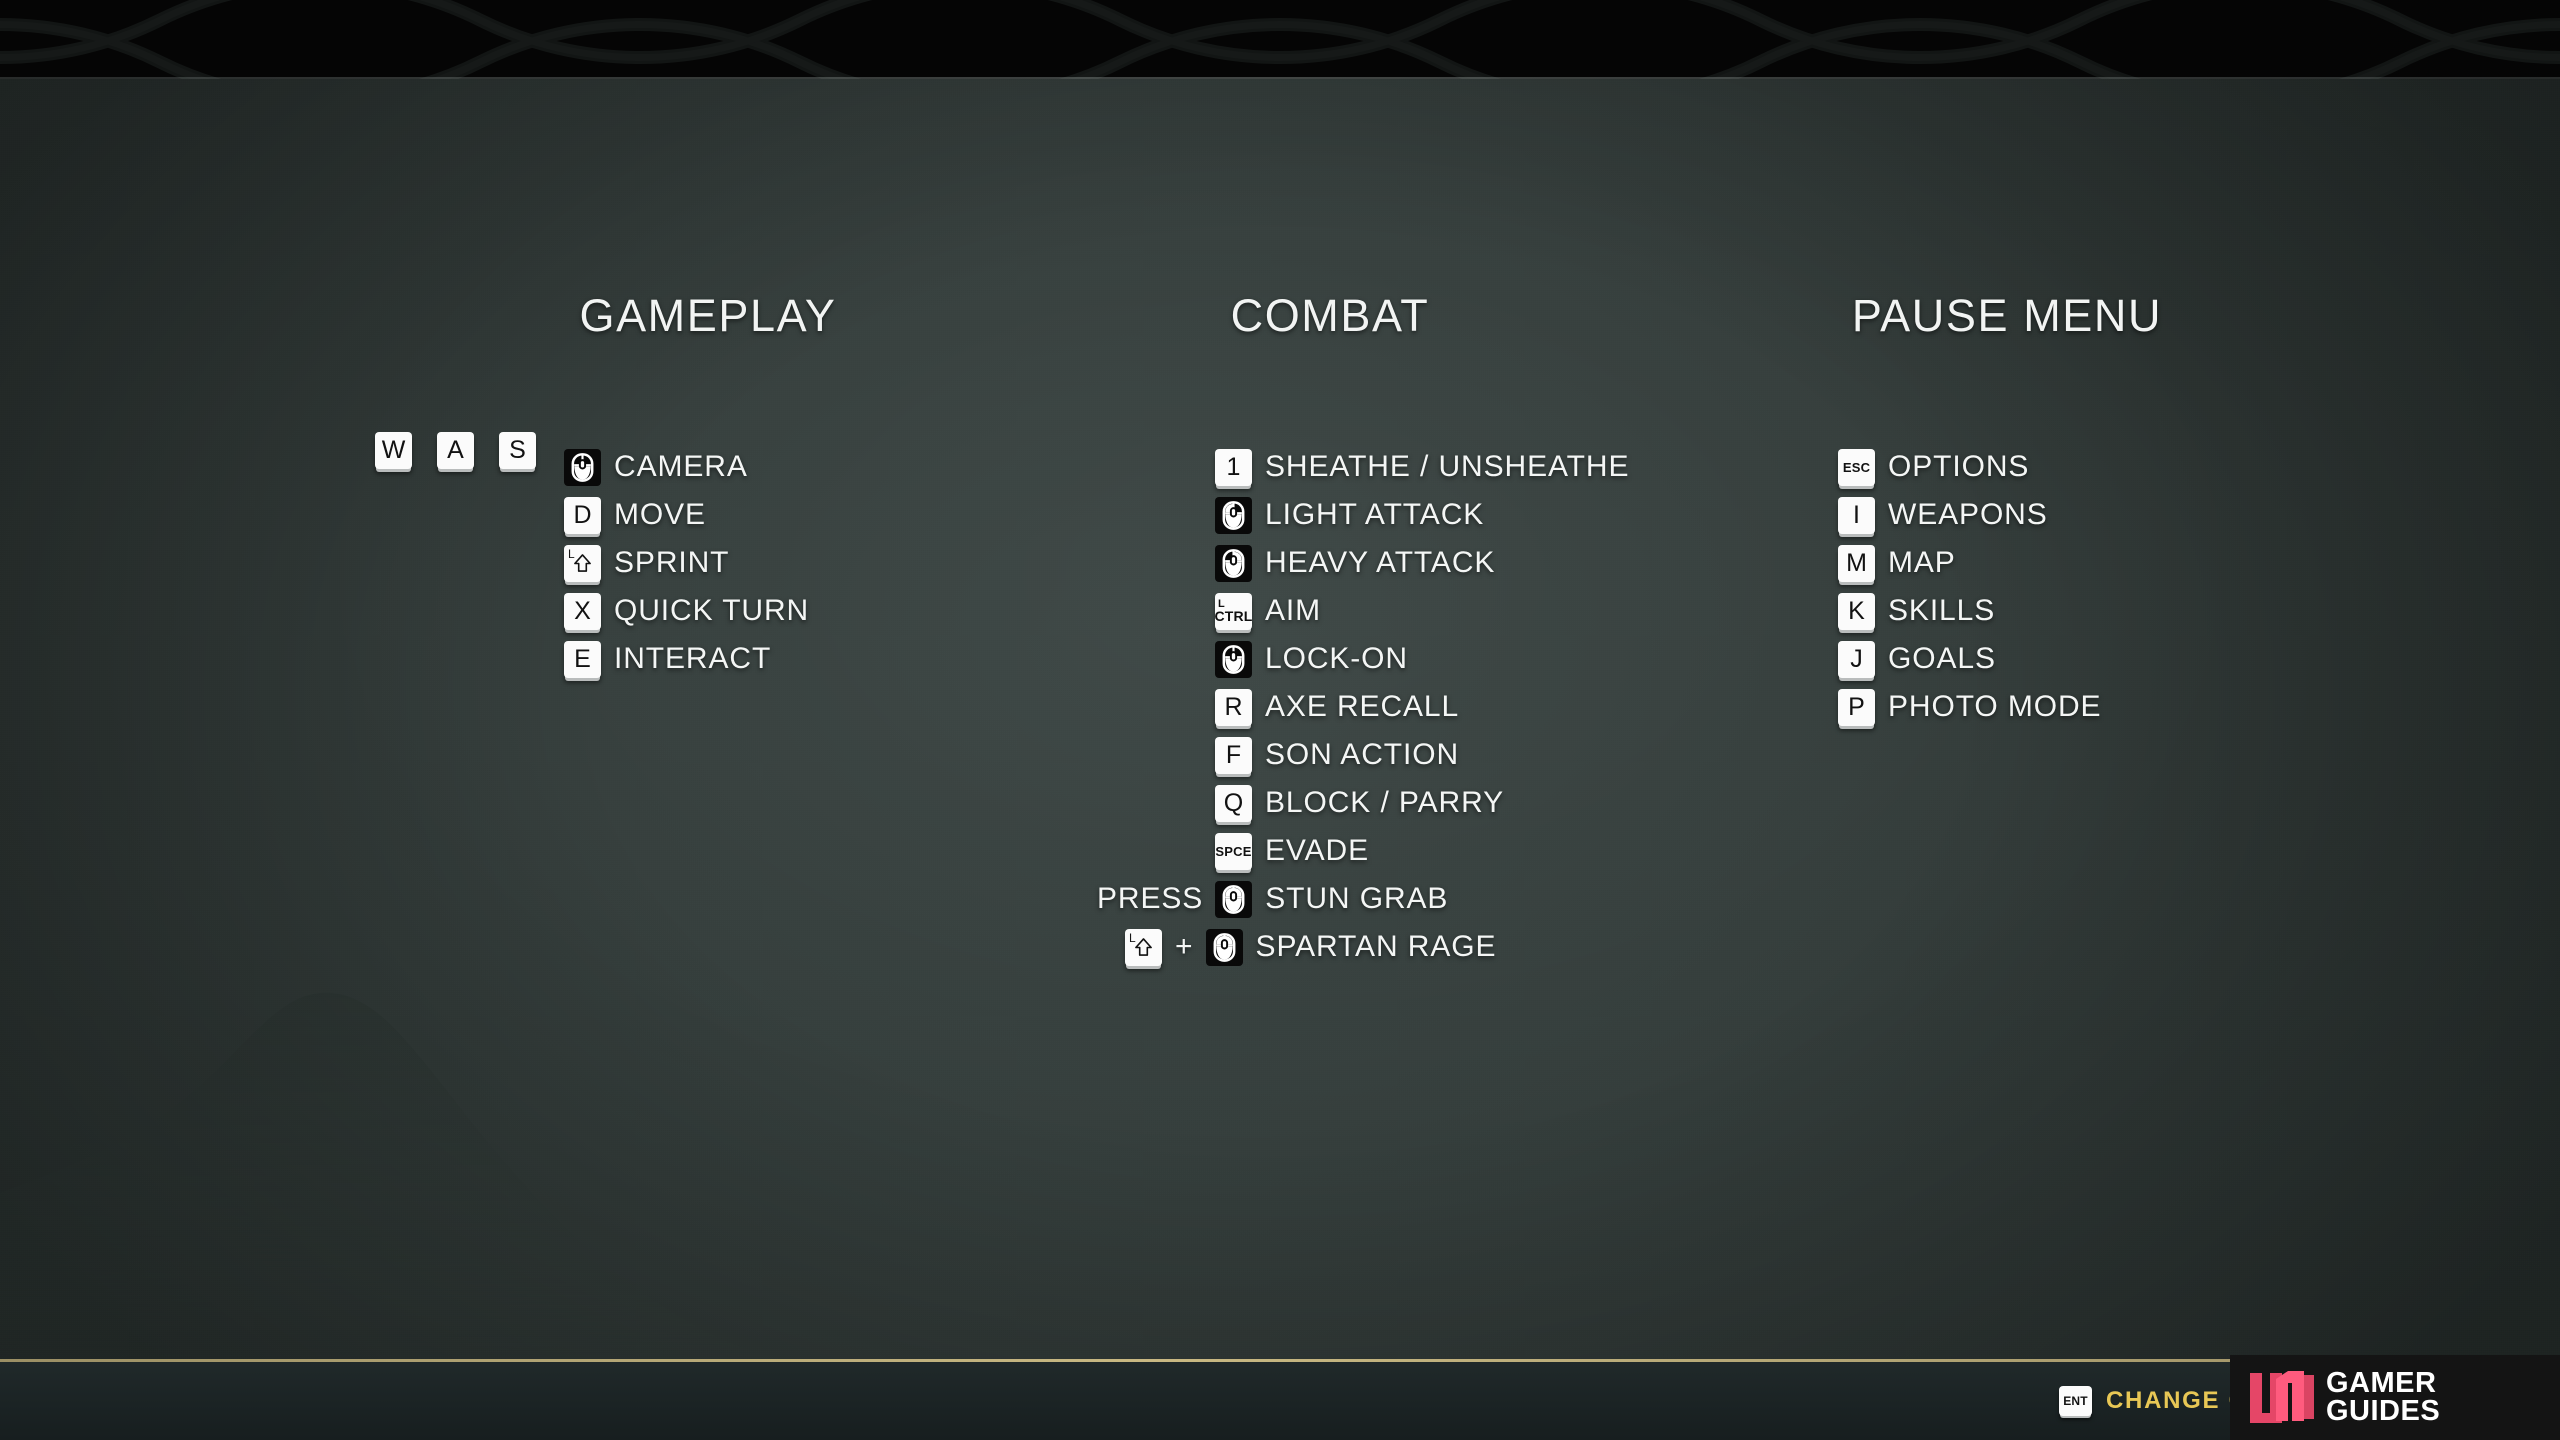 The width and height of the screenshot is (2560, 1440). I want to click on key-label: 1, so click(1233, 466).